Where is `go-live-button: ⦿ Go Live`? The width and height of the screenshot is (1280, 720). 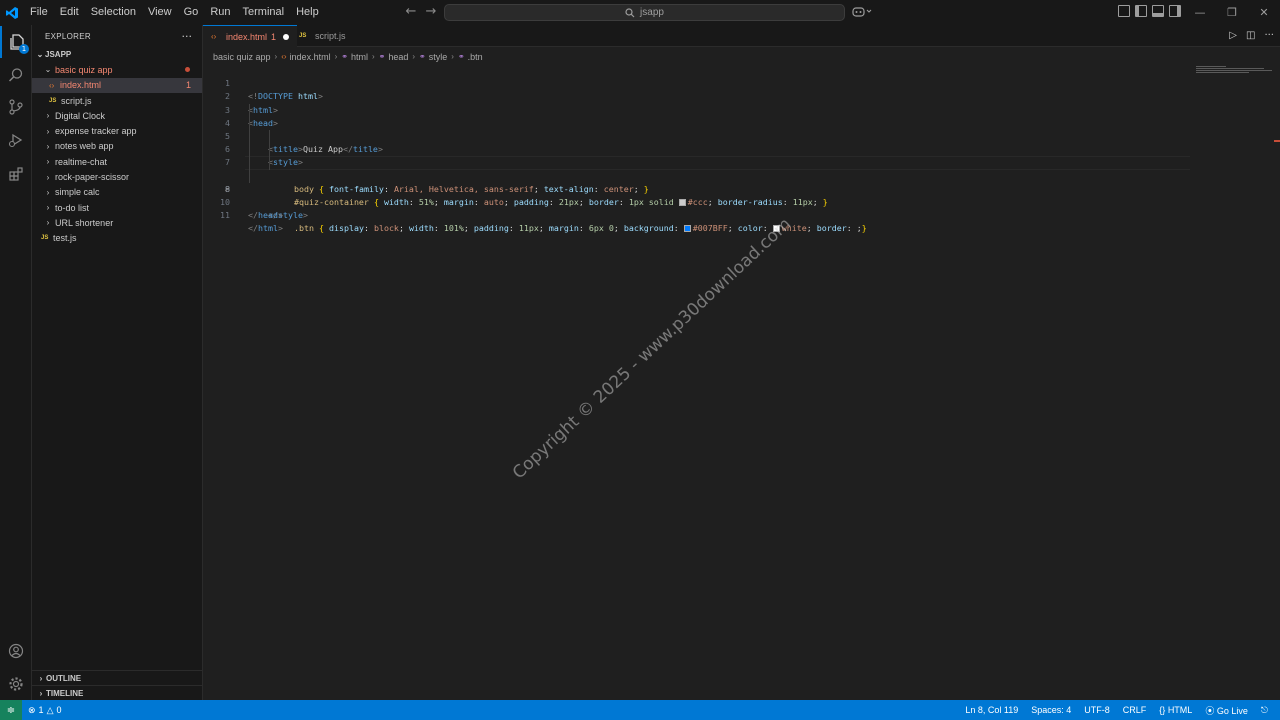
go-live-button: ⦿ Go Live is located at coordinates (1226, 710).